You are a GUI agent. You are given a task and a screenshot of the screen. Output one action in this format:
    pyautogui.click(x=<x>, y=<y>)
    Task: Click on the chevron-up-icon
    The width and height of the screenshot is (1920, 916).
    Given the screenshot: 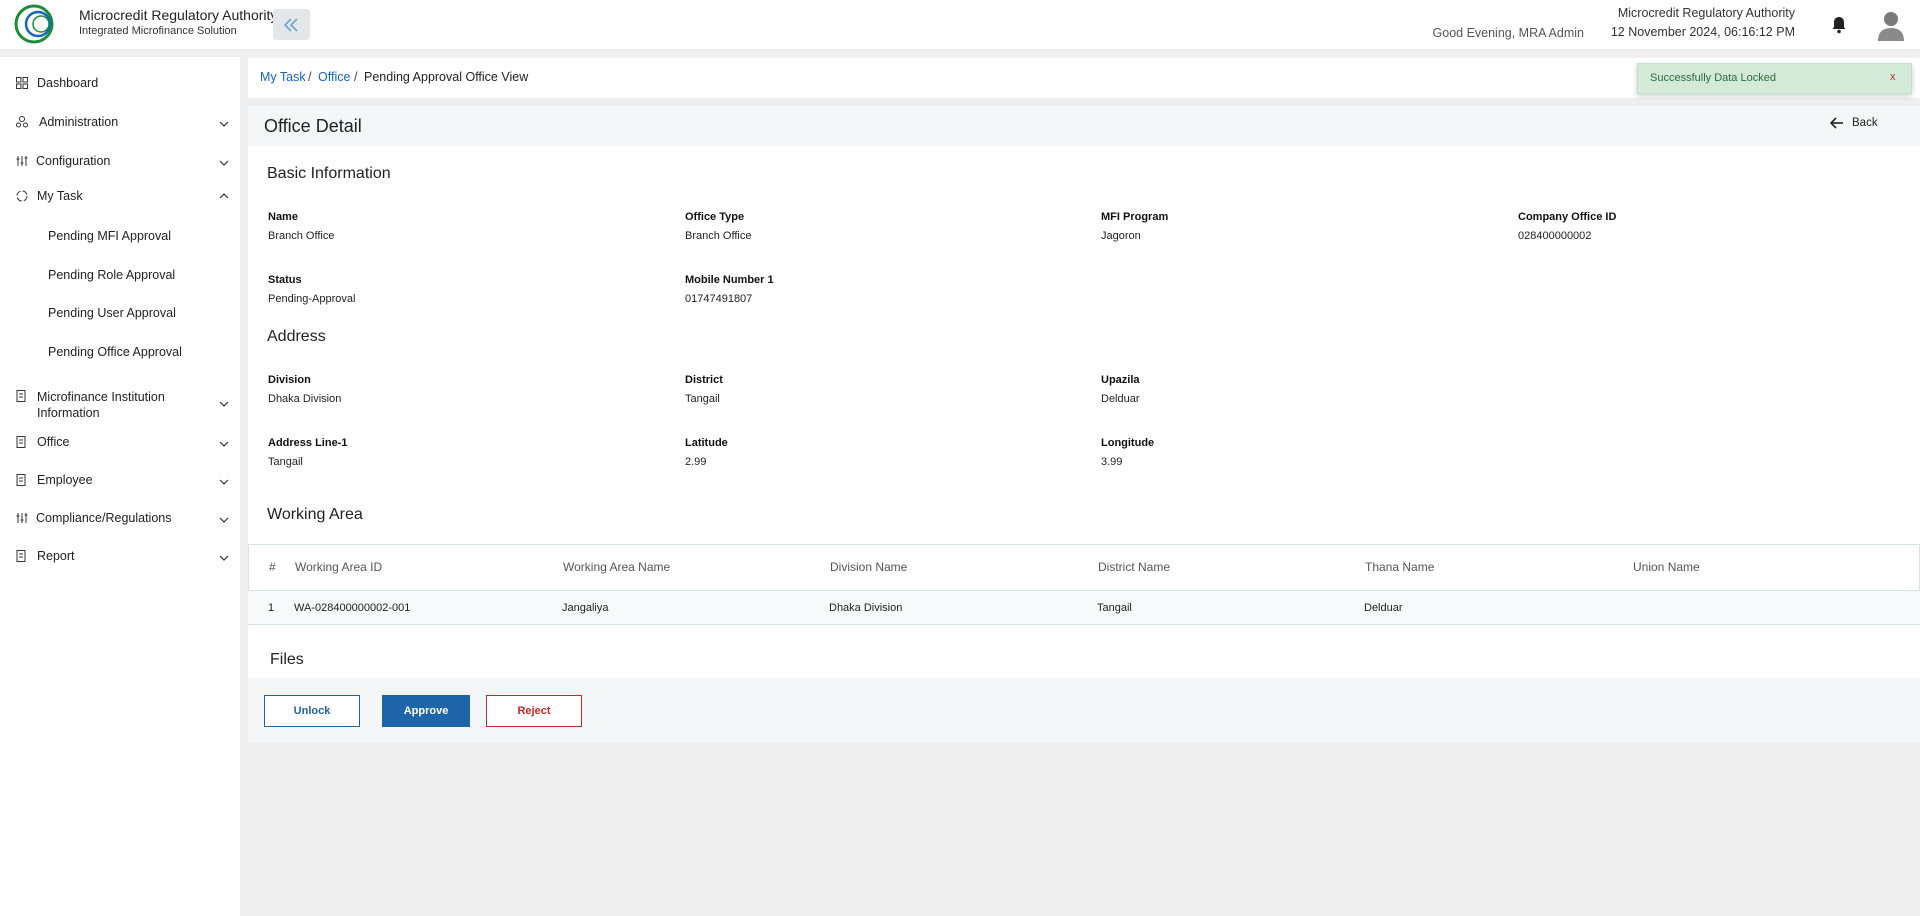 What is the action you would take?
    pyautogui.click(x=224, y=196)
    